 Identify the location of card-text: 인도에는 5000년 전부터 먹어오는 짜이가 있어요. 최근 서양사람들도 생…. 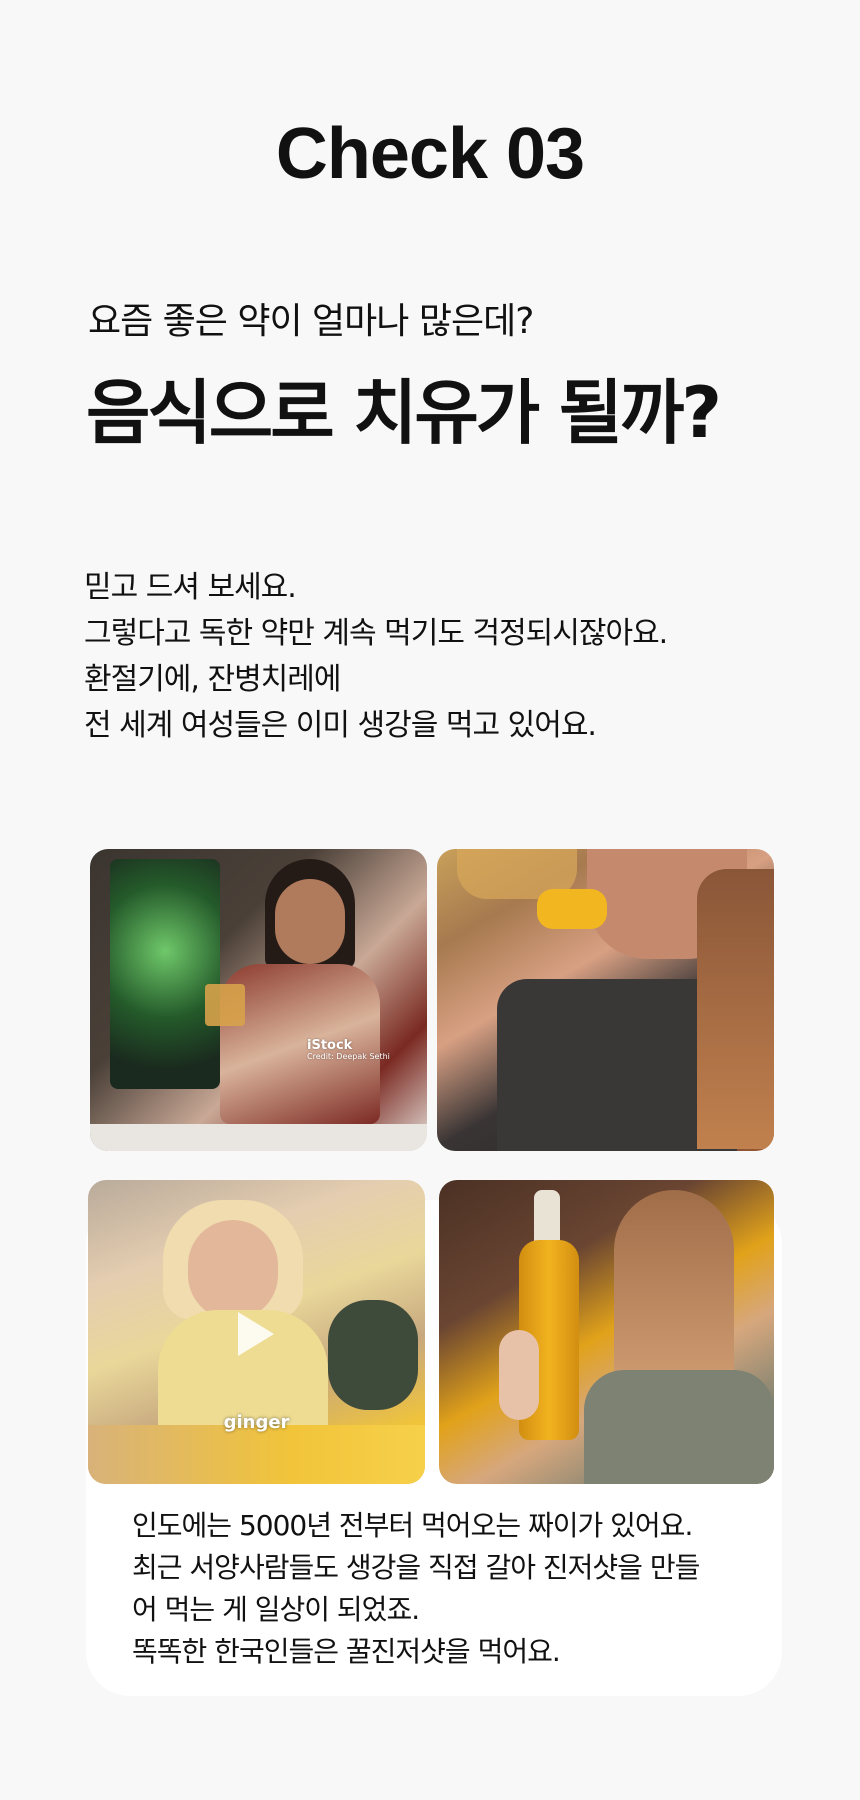
(416, 1589).